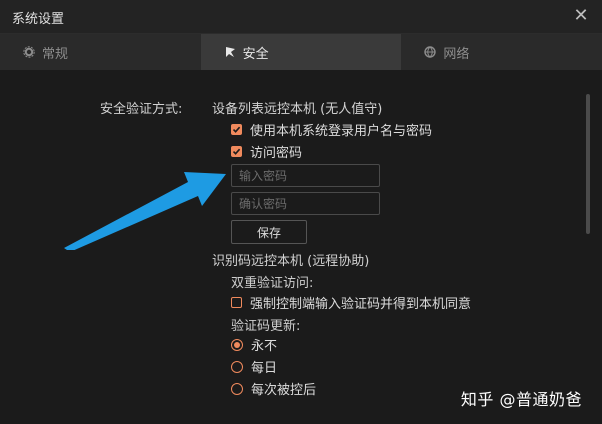 The width and height of the screenshot is (602, 424). I want to click on title-bar: 系统设置 ✕, so click(301, 17).